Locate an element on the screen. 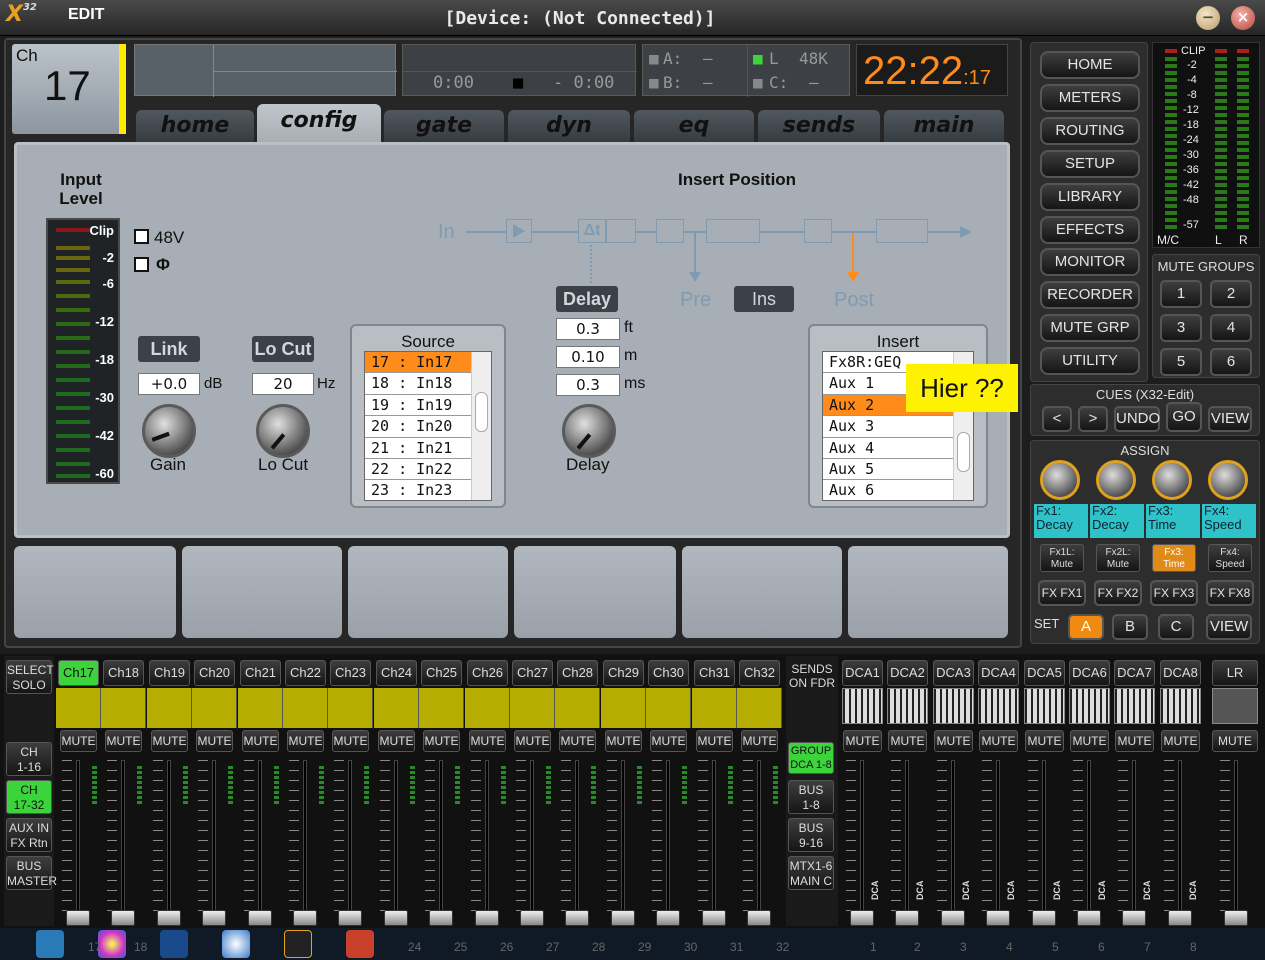 The width and height of the screenshot is (1265, 960). lr-mute-button: MUTE is located at coordinates (1235, 741).